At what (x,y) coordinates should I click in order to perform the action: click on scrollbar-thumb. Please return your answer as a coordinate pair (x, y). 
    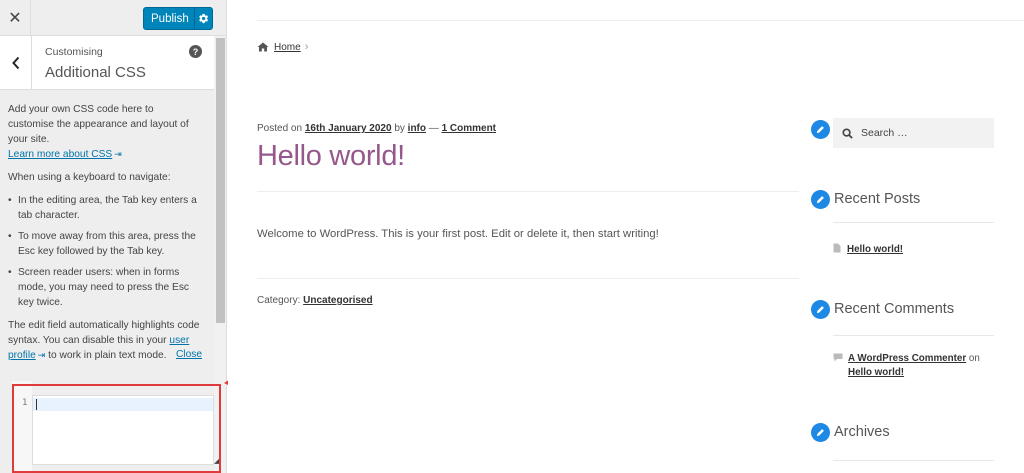
    Looking at the image, I should click on (220, 180).